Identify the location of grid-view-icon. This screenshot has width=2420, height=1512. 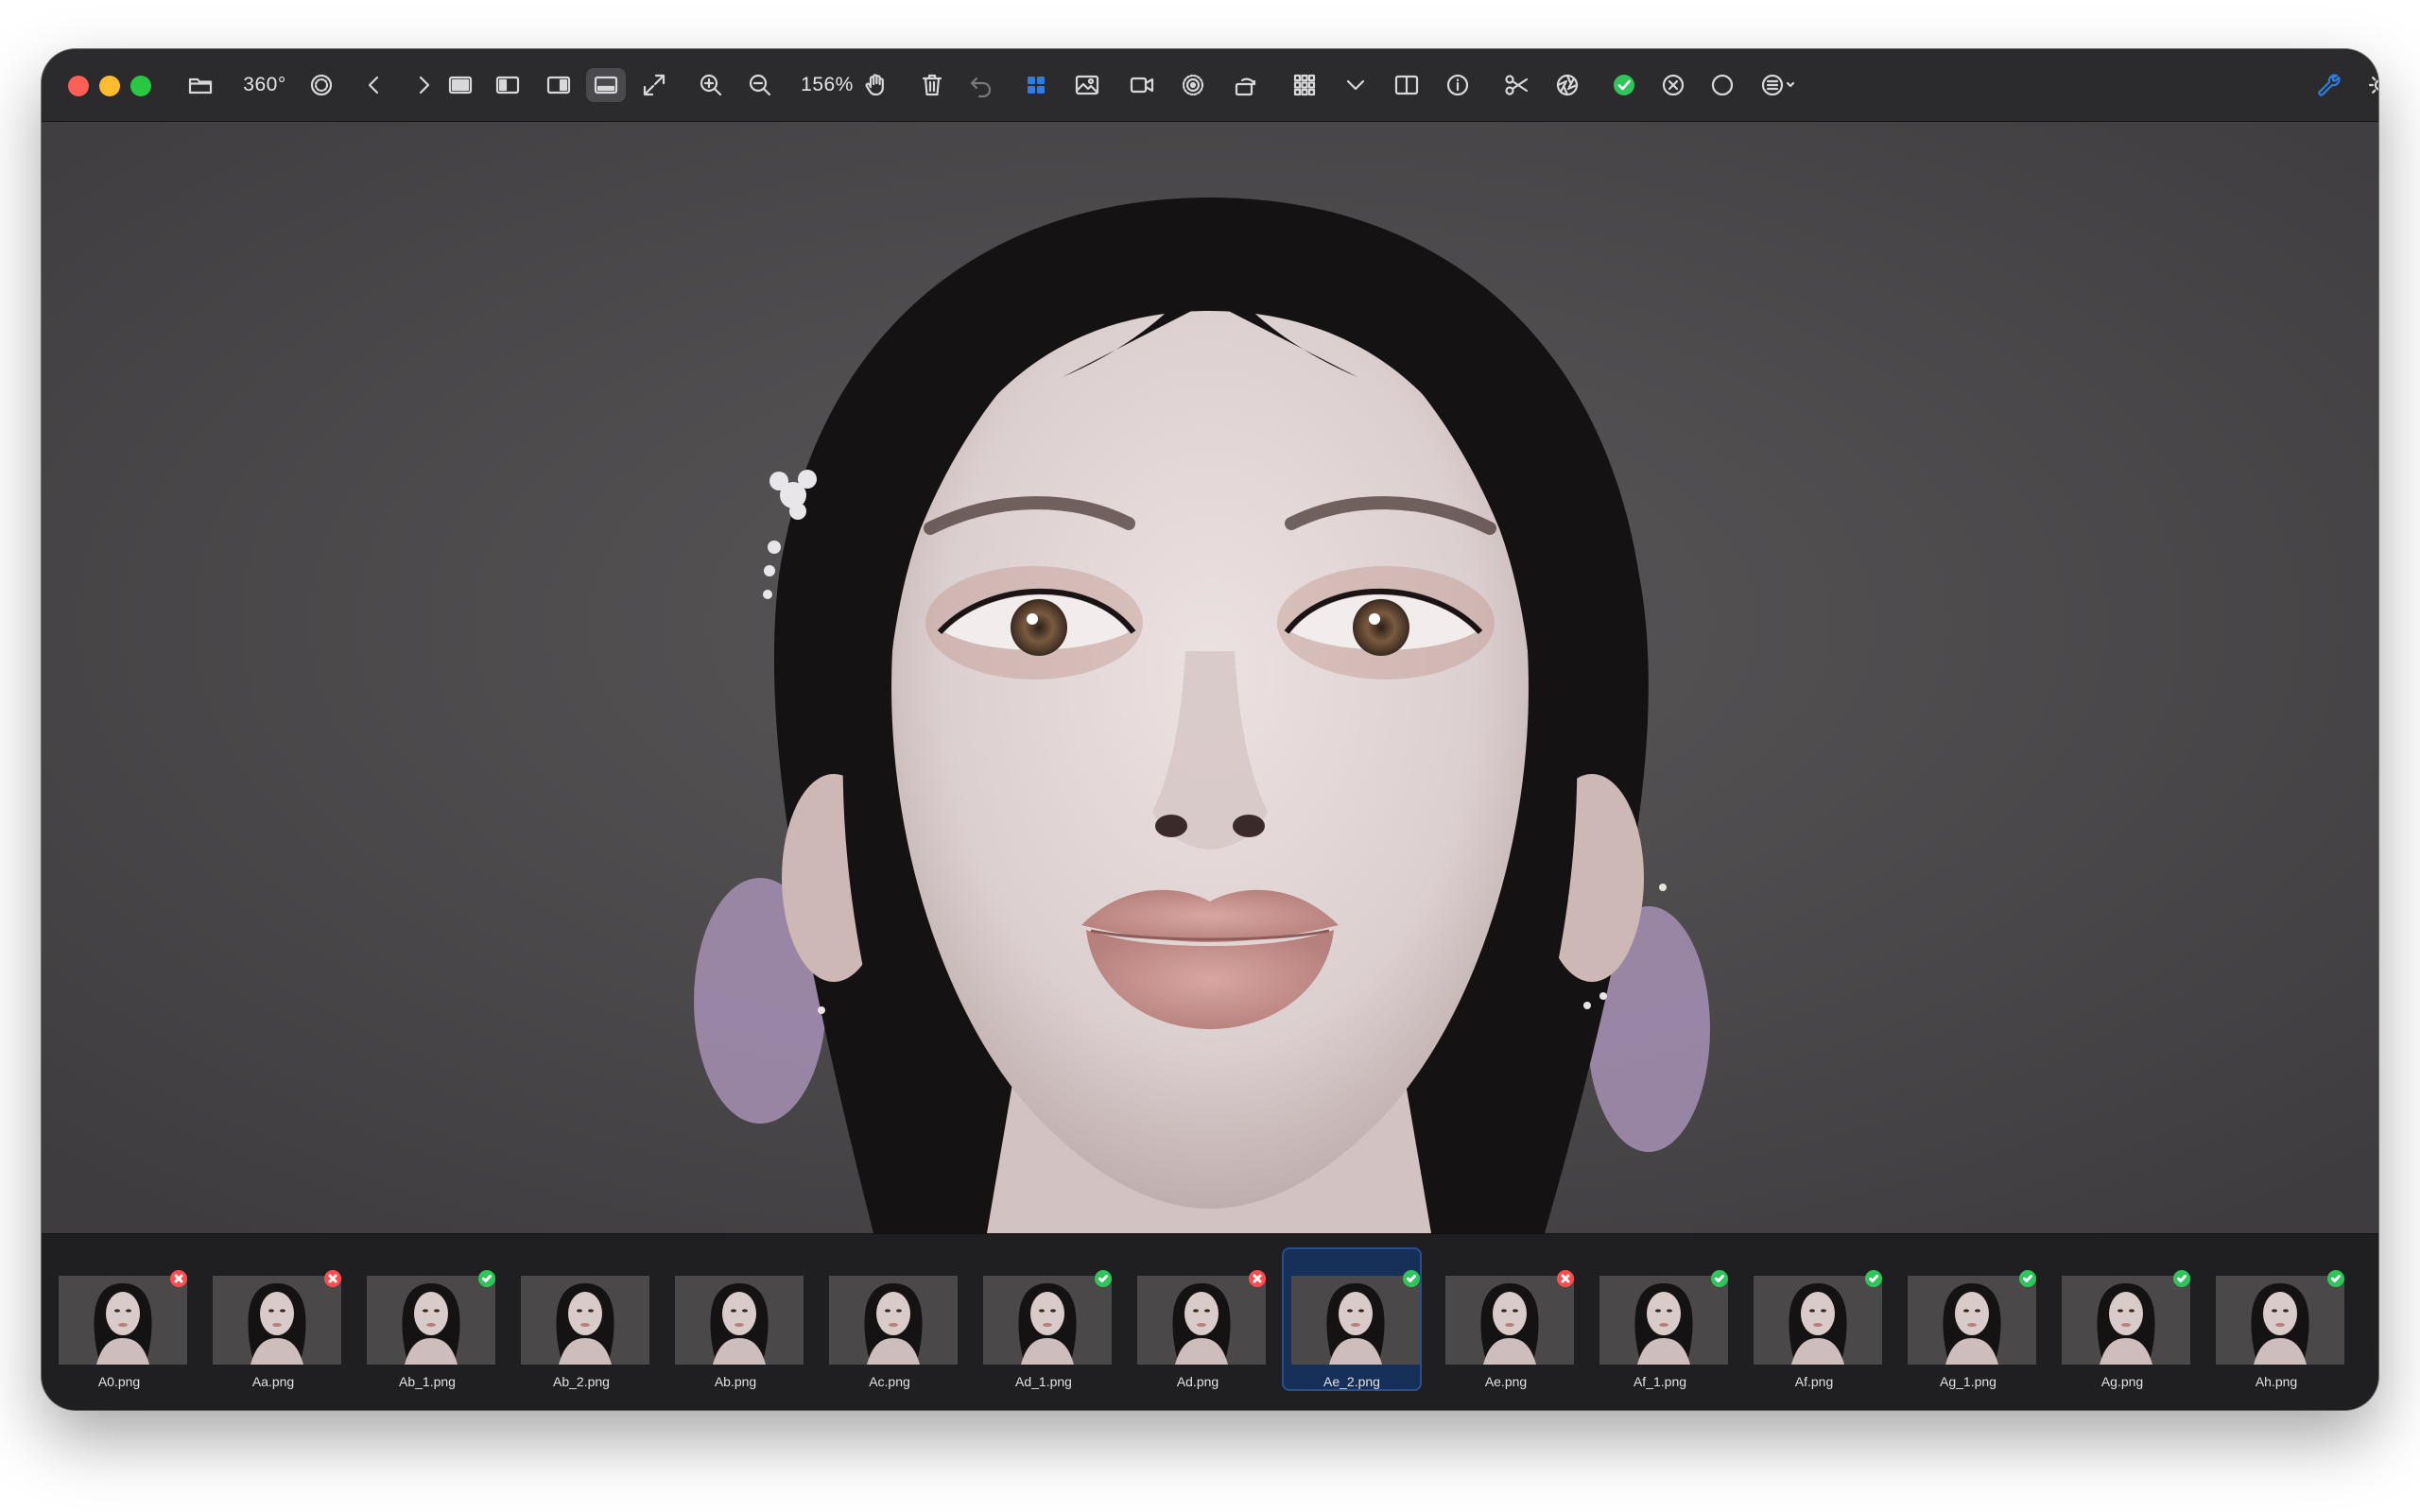
(1036, 85).